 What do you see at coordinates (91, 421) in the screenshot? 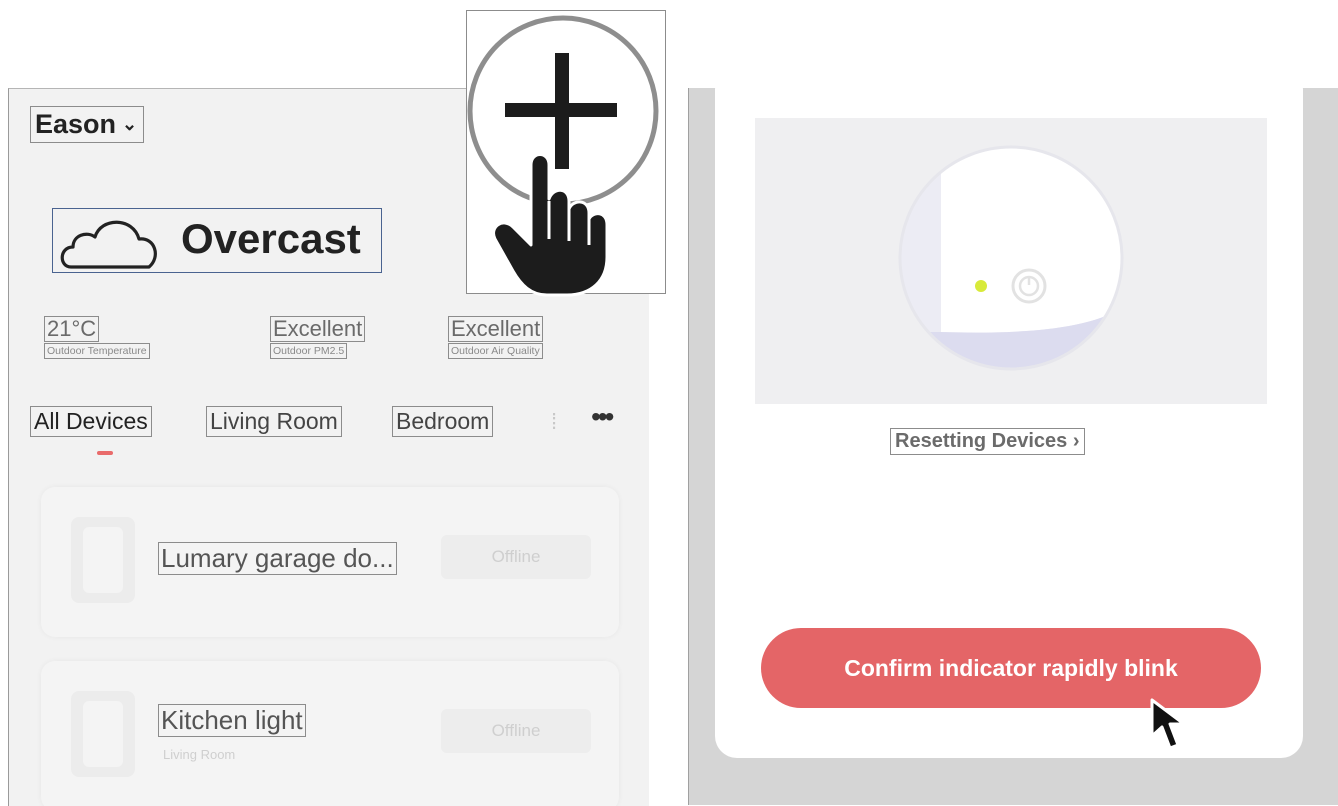
I see `tab-all-devices: All Devices` at bounding box center [91, 421].